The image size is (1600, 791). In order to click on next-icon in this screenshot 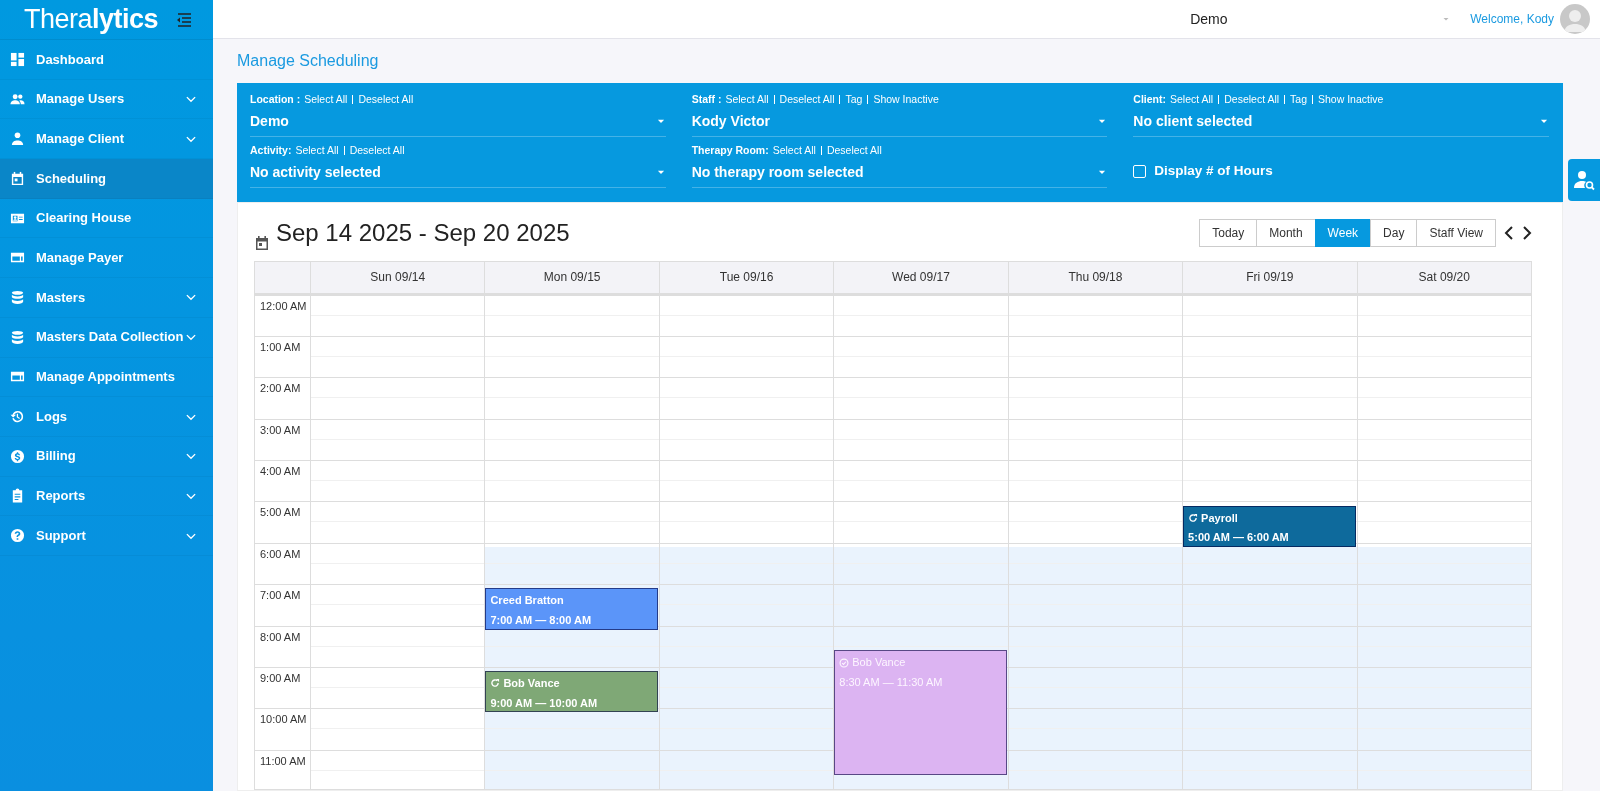, I will do `click(1527, 232)`.